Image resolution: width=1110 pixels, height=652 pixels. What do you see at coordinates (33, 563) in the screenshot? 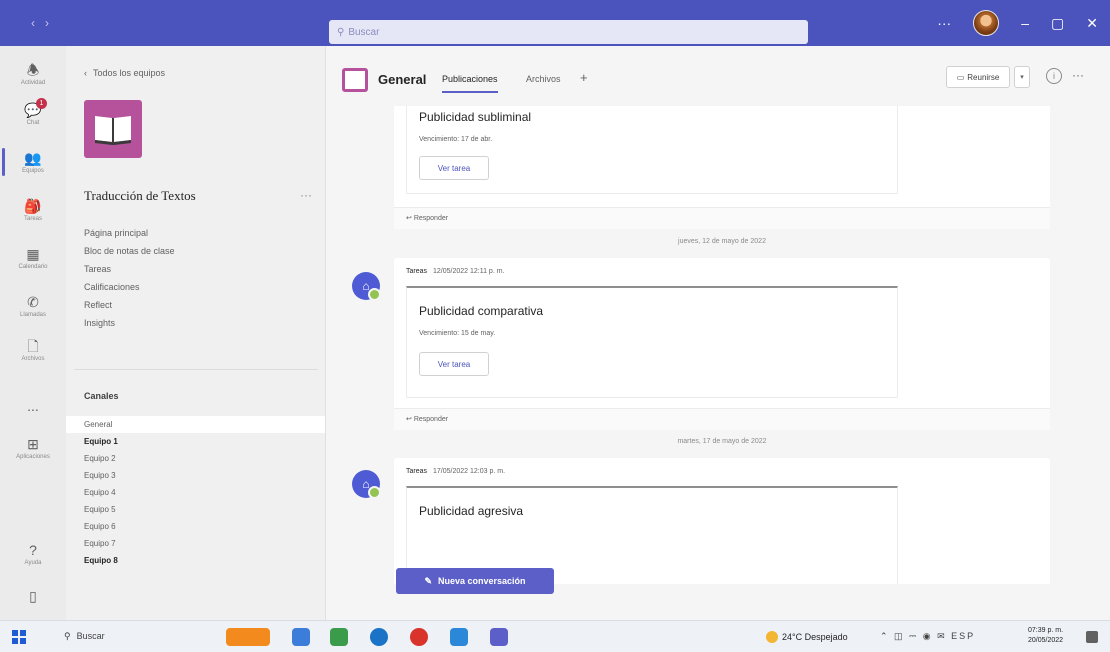
I see `appbar-label: Ayuda` at bounding box center [33, 563].